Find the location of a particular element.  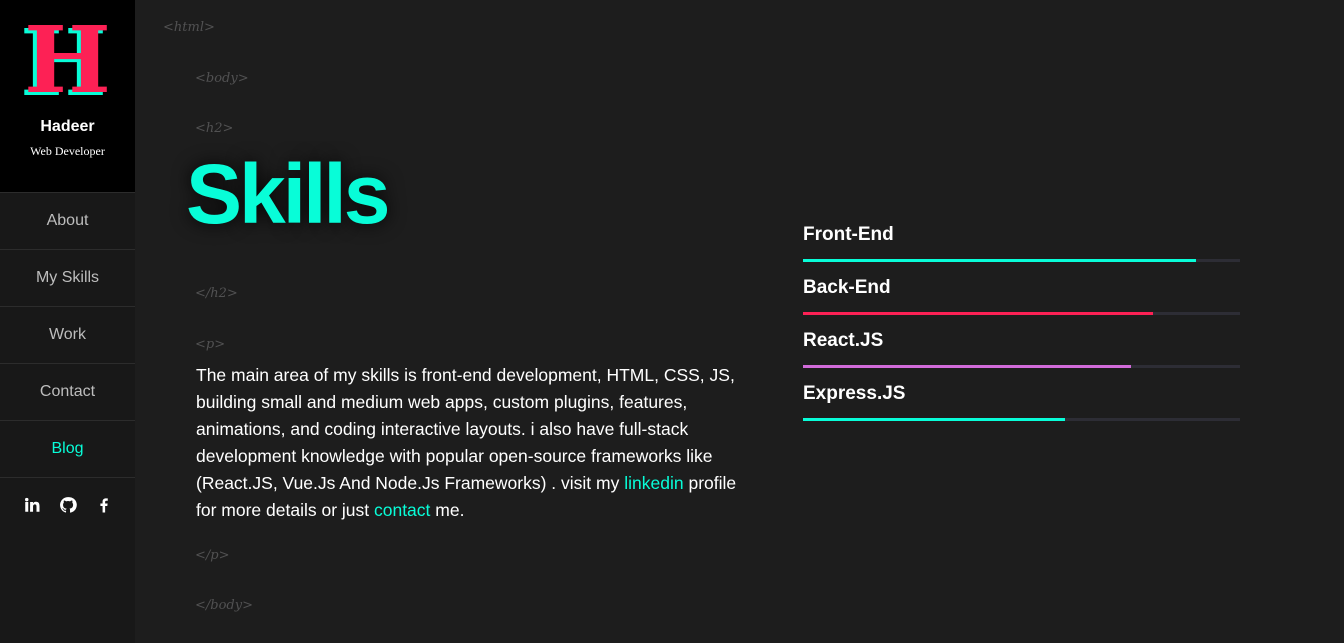

brand-logo: H H Hadeer Web Developer is located at coordinates (67, 96).